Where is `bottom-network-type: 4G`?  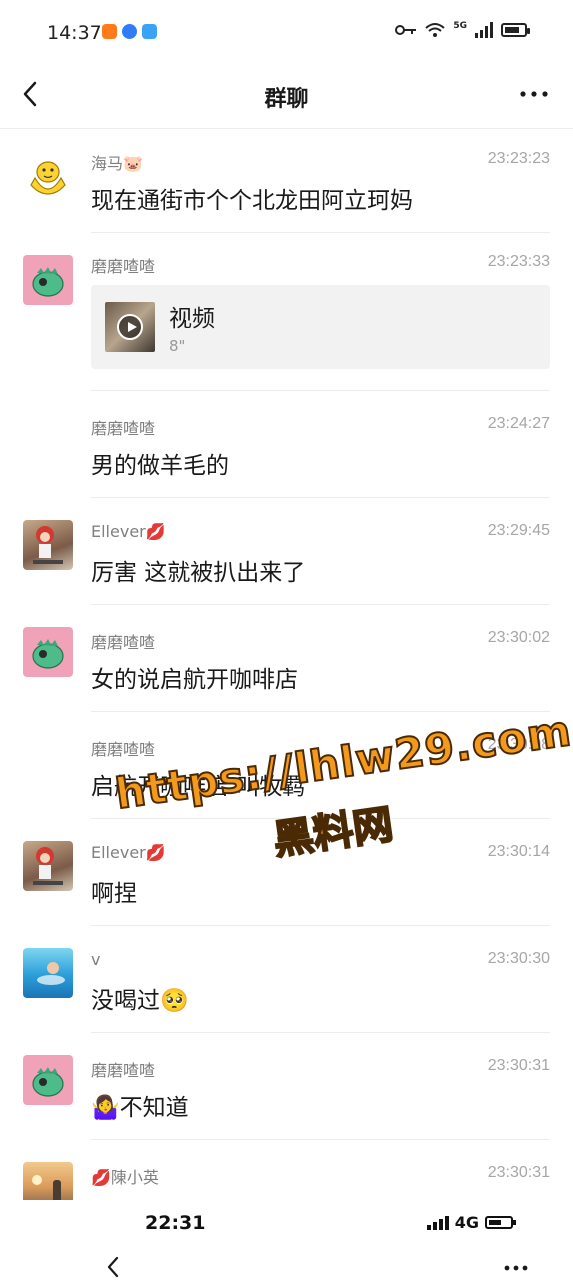
bottom-network-type: 4G is located at coordinates (466, 1222).